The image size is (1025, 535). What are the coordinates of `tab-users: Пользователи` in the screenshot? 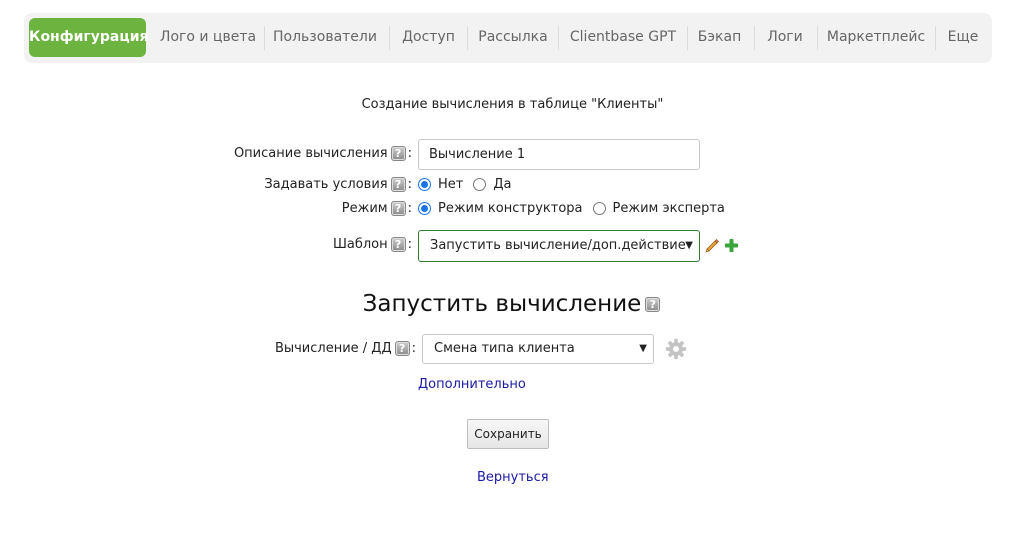 It's located at (325, 37).